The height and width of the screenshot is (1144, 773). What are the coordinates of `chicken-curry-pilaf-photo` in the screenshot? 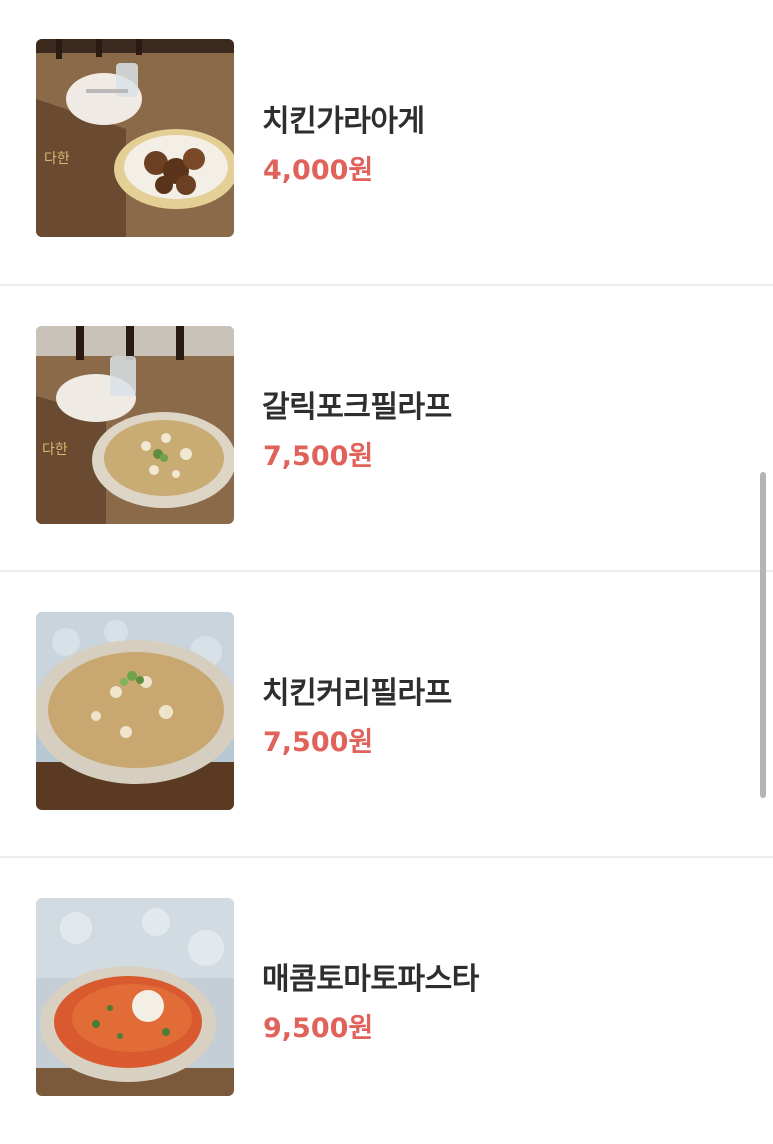 It's located at (135, 711).